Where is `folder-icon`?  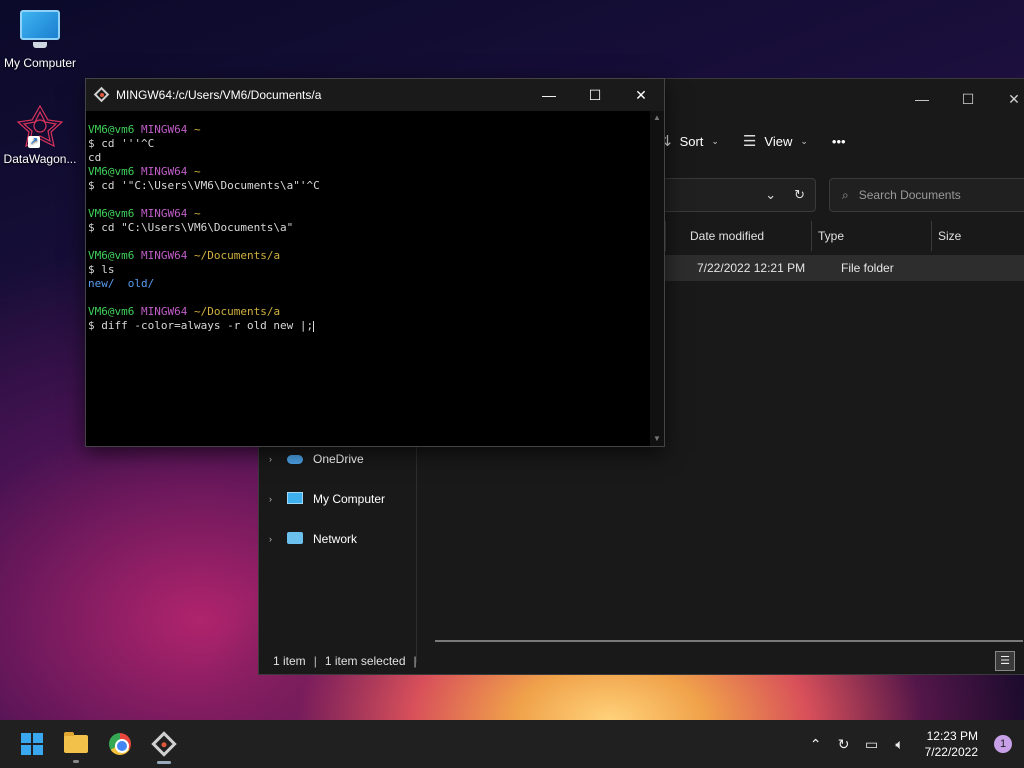
folder-icon is located at coordinates (76, 742).